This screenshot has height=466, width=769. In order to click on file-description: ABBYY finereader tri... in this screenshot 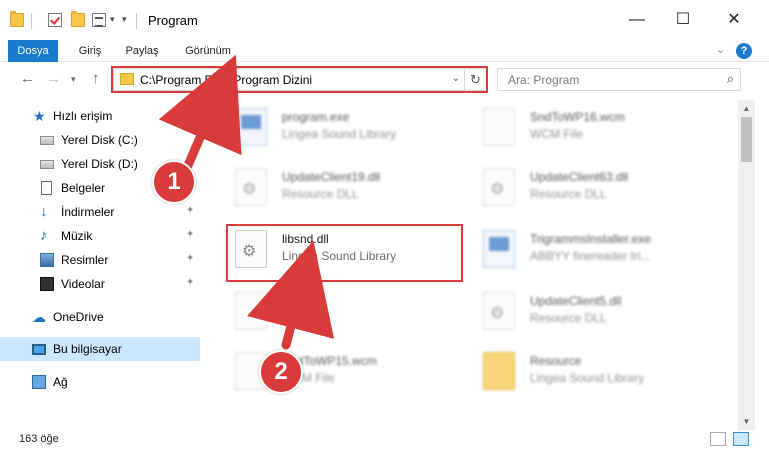, I will do `click(590, 256)`.